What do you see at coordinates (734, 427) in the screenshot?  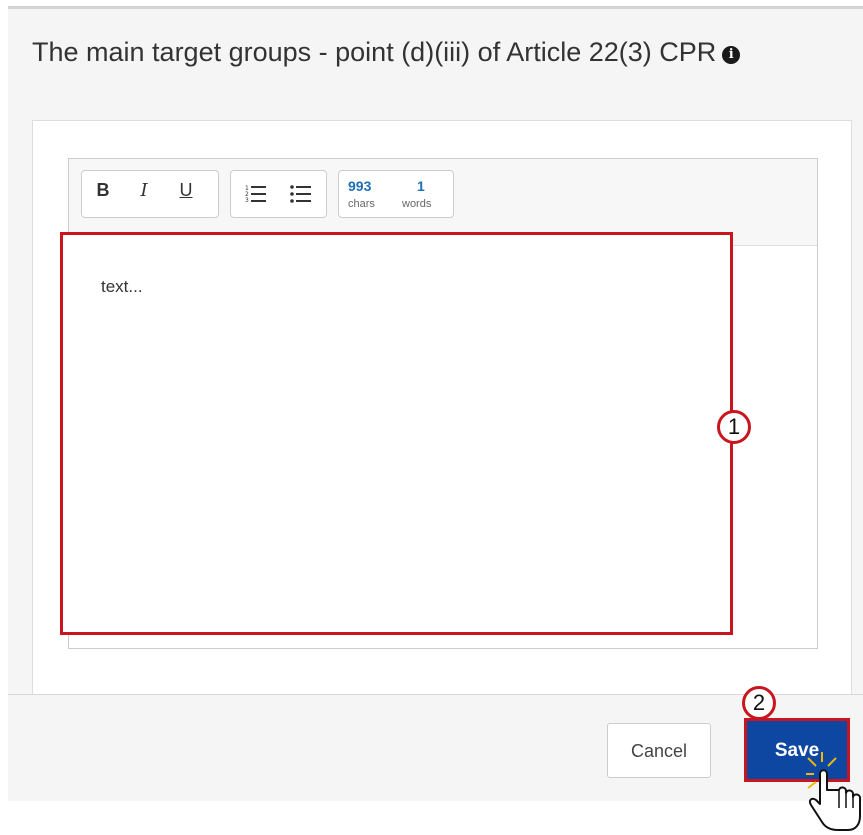 I see `callout-marker-1: 1` at bounding box center [734, 427].